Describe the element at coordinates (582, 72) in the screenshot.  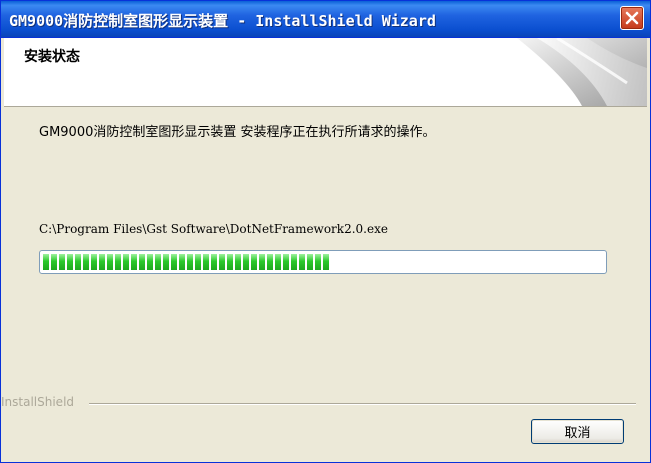
I see `wizard-header-art` at that location.